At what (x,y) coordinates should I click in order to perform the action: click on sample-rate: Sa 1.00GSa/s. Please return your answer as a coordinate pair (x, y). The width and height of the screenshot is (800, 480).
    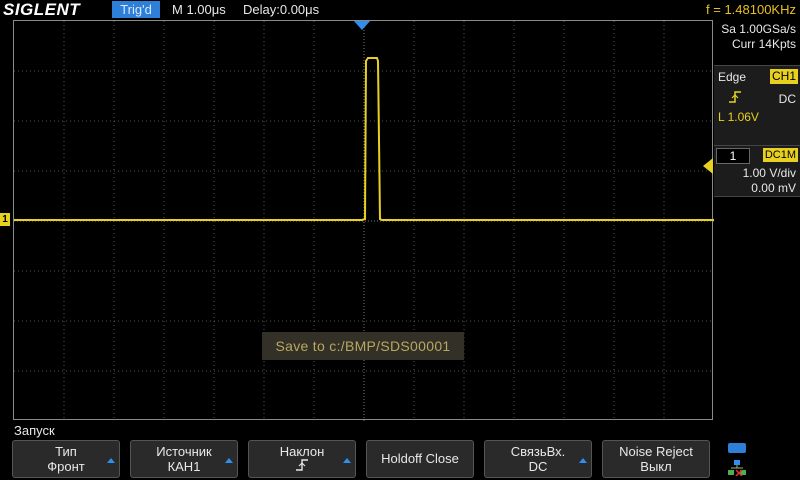
    Looking at the image, I should click on (758, 29).